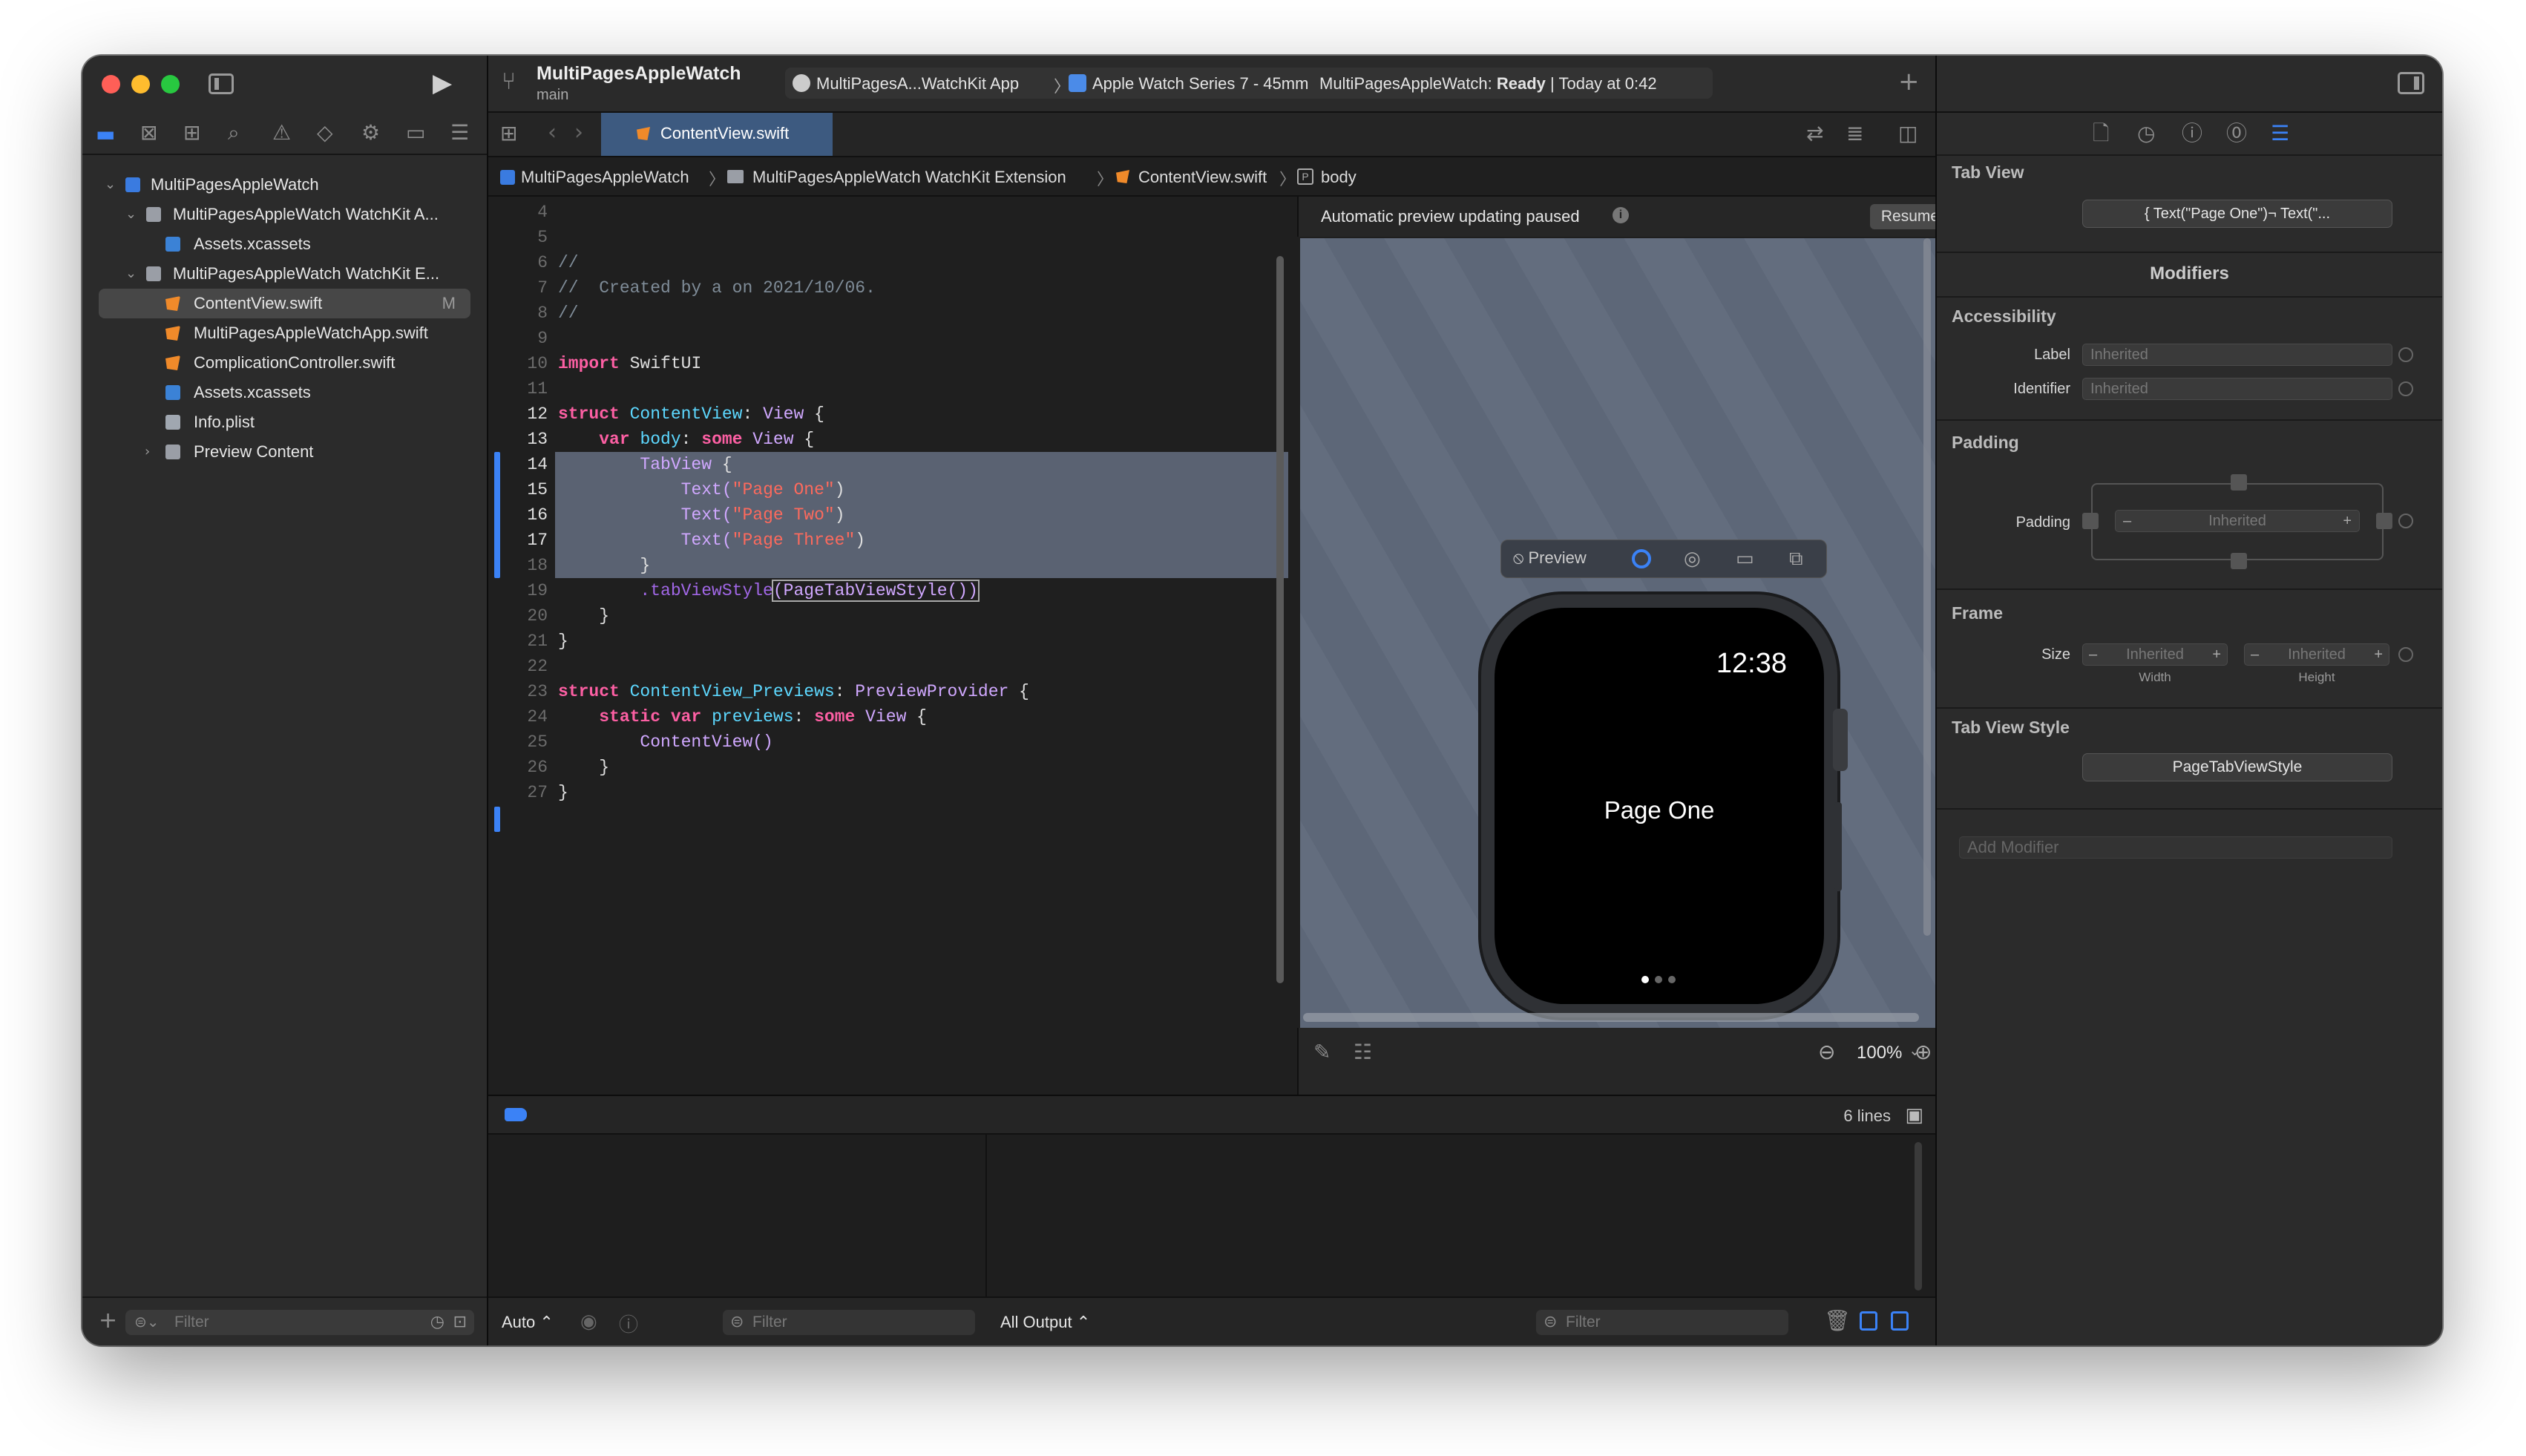 This screenshot has height=1456, width=2526. Describe the element at coordinates (645, 566) in the screenshot. I see `code-line: }` at that location.